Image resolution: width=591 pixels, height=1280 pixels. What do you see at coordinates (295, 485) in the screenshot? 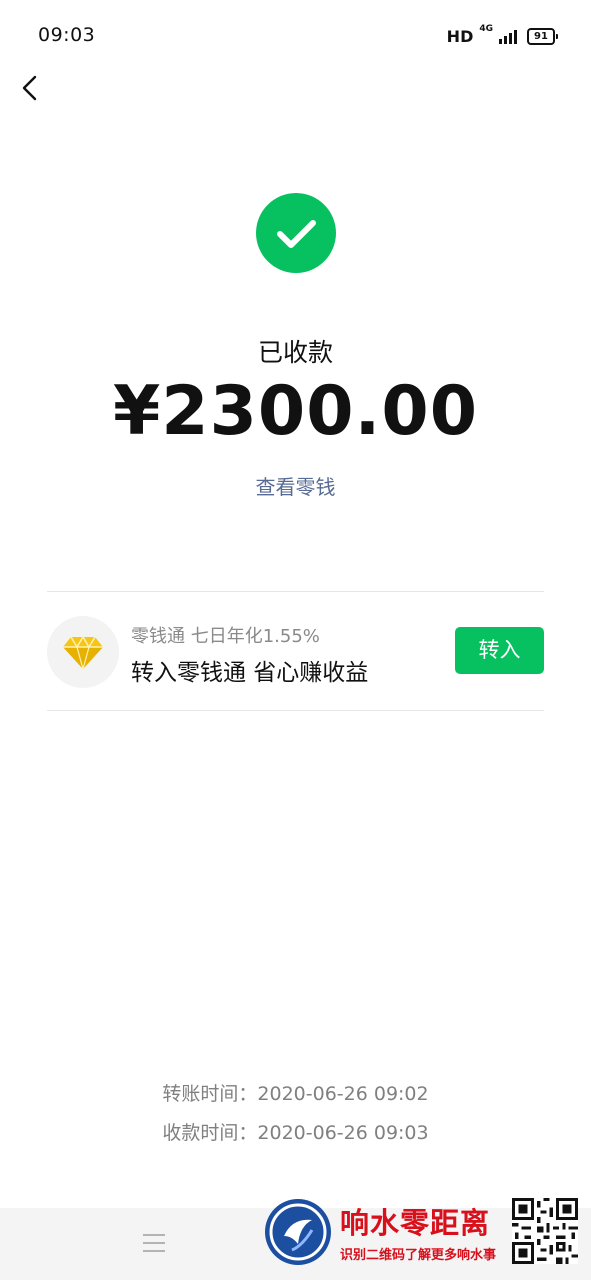
I see `view-change-link: 查看零钱` at bounding box center [295, 485].